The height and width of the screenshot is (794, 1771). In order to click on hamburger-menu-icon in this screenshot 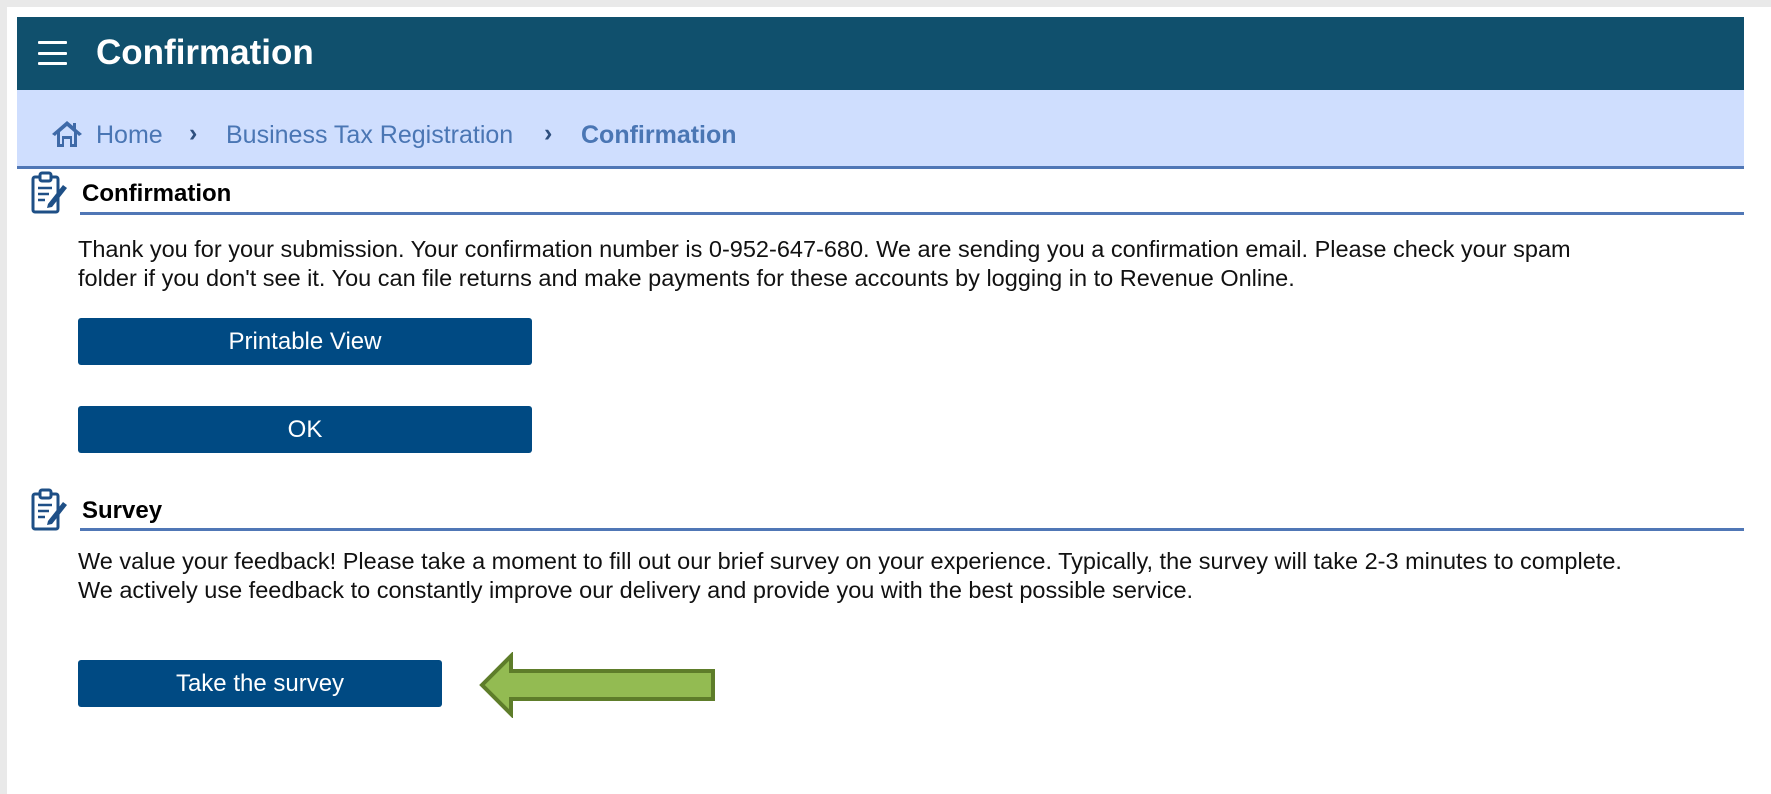, I will do `click(52, 53)`.